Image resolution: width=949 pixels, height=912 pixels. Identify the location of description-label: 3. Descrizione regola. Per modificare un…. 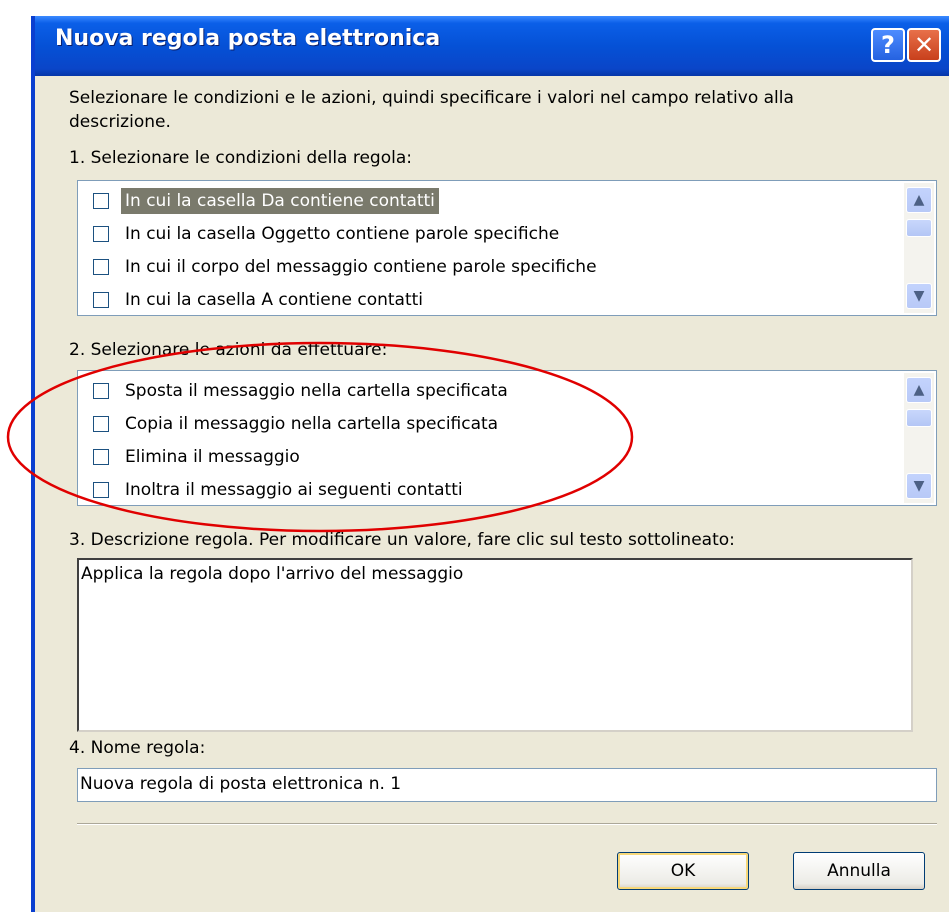
(402, 540).